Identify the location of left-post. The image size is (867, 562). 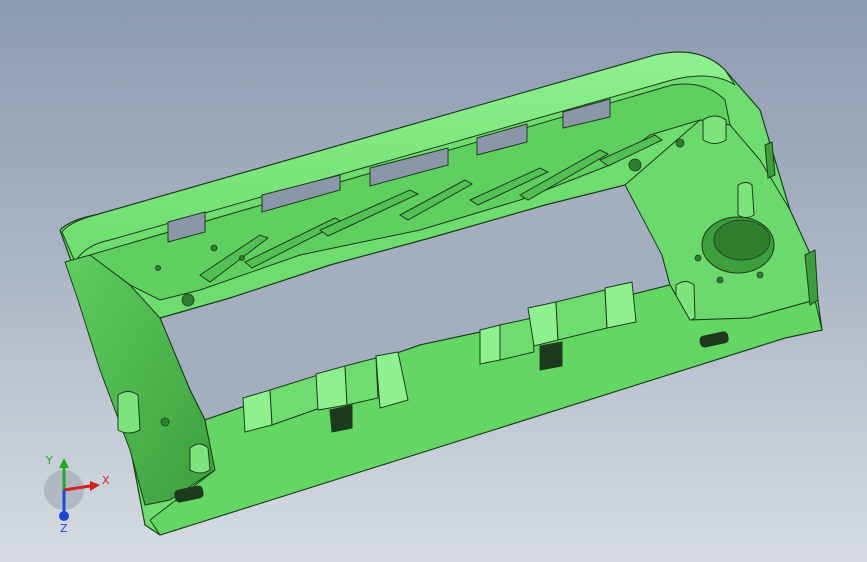
(129, 412).